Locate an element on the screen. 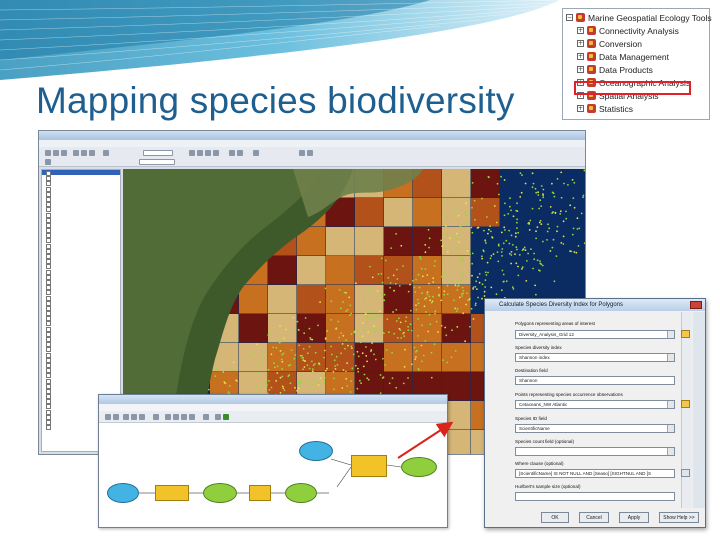 This screenshot has height=540, width=720. toolbox-root-item: − Marine Geospatial Ecology Tools is located at coordinates (639, 17).